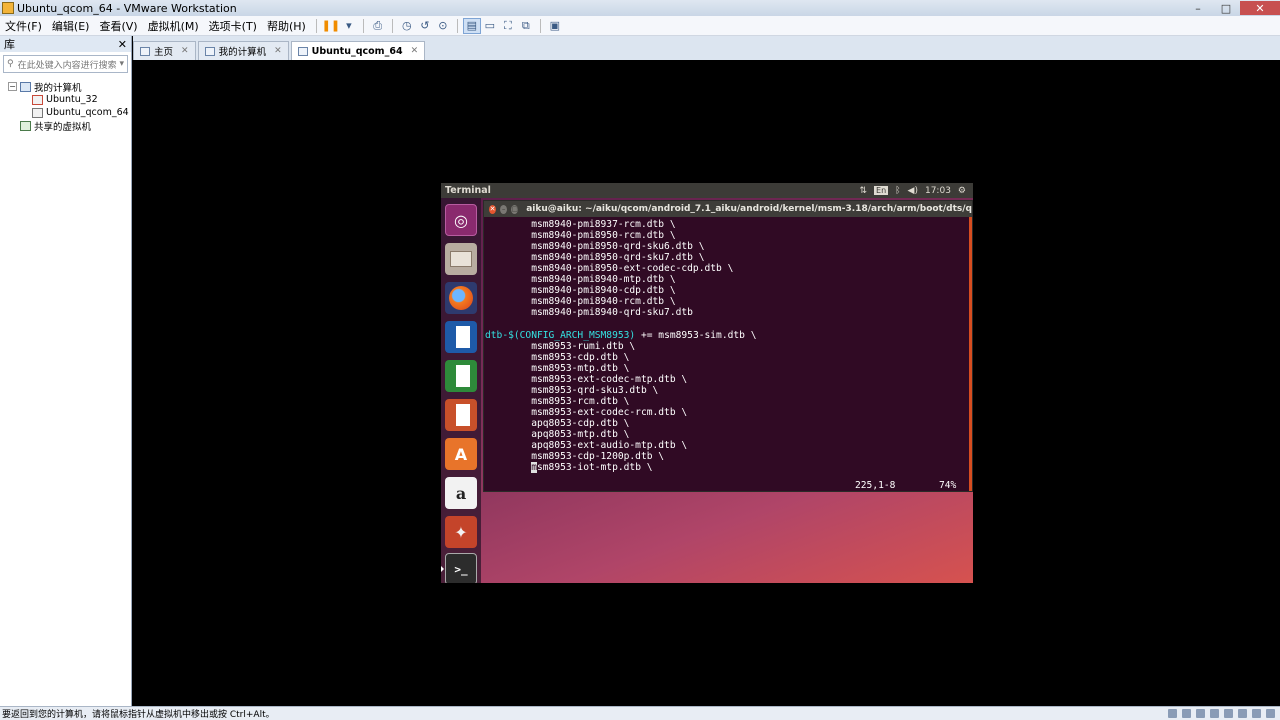  I want to click on tree-item-my-computer: − 我的计算机, so click(69, 87).